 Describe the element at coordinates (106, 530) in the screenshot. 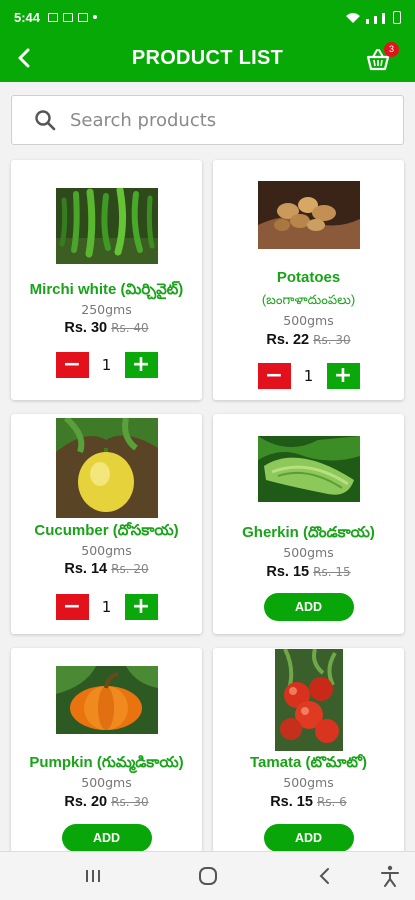

I see `product-name: Cucumber (దోసకాయ)` at that location.